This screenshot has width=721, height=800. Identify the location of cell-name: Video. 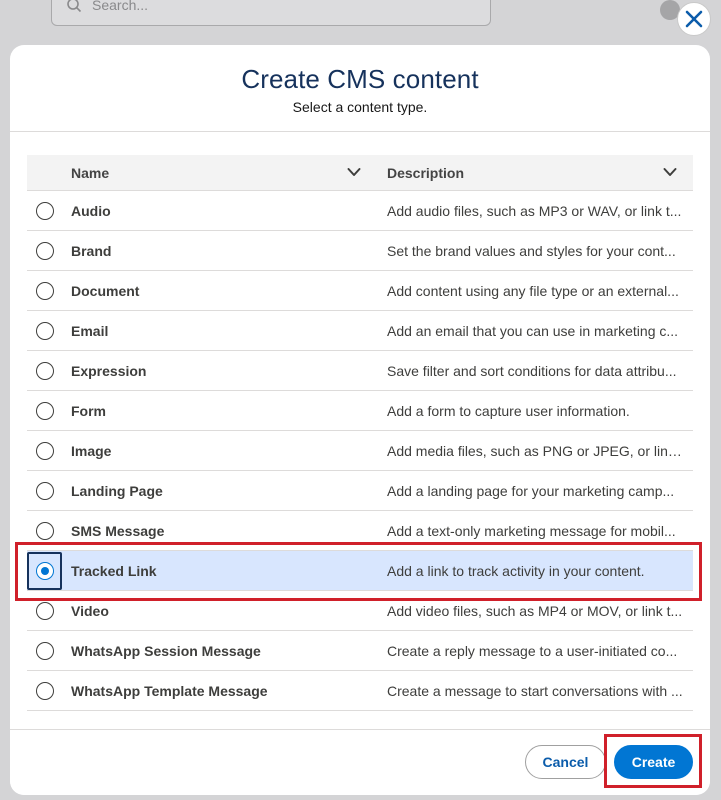
(90, 611).